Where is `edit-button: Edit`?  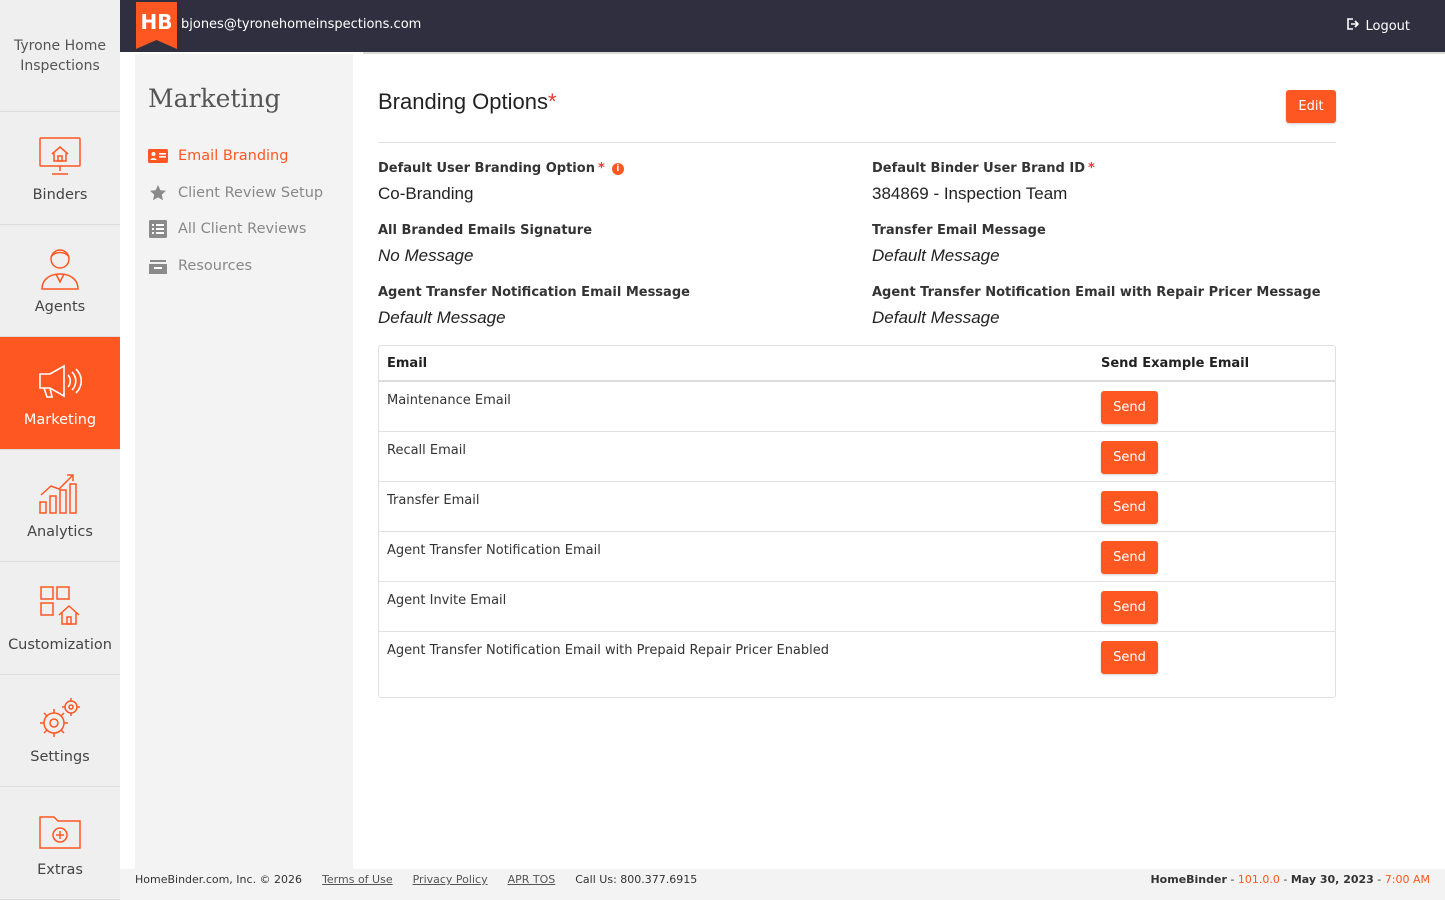
edit-button: Edit is located at coordinates (1311, 106).